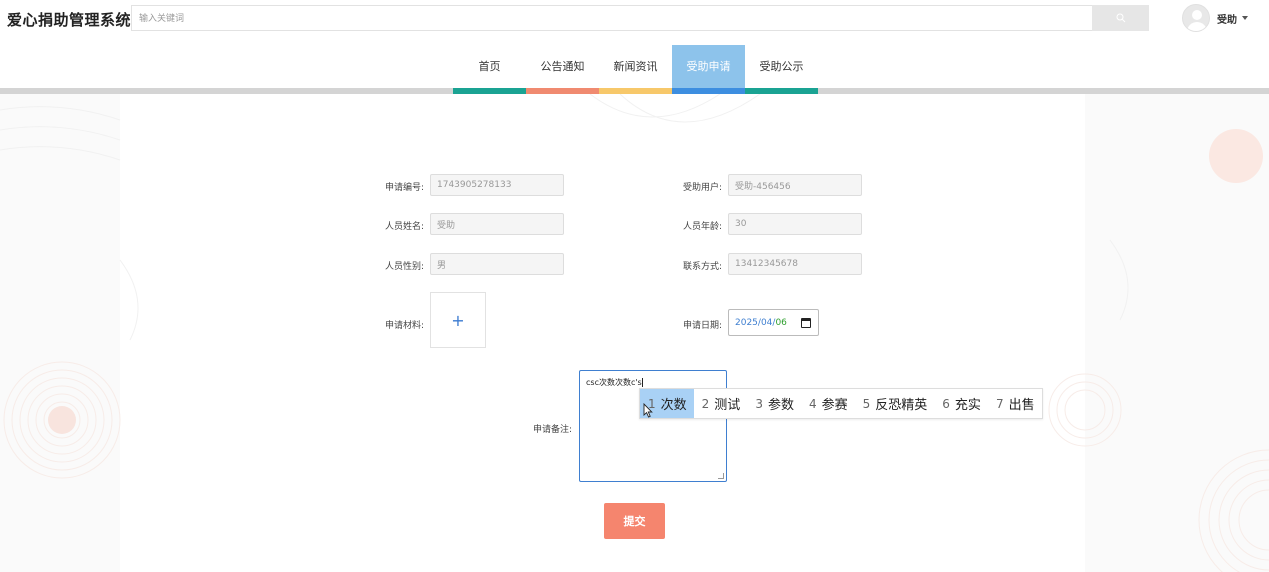 This screenshot has height=572, width=1269. I want to click on nav-item-aid-application: 受助申请, so click(708, 69).